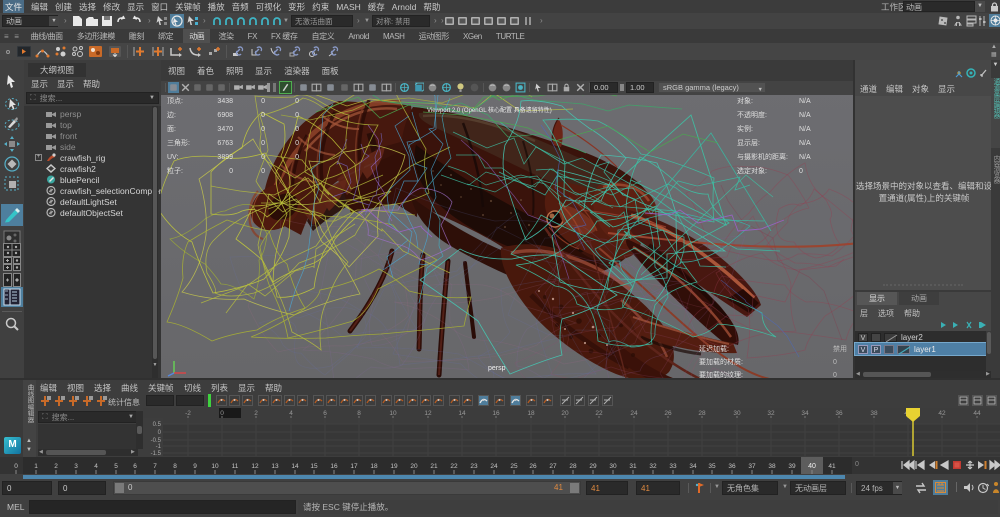 Image resolution: width=1000 pixels, height=517 pixels. What do you see at coordinates (434, 466) in the screenshot?
I see `svg-text: 21` at bounding box center [434, 466].